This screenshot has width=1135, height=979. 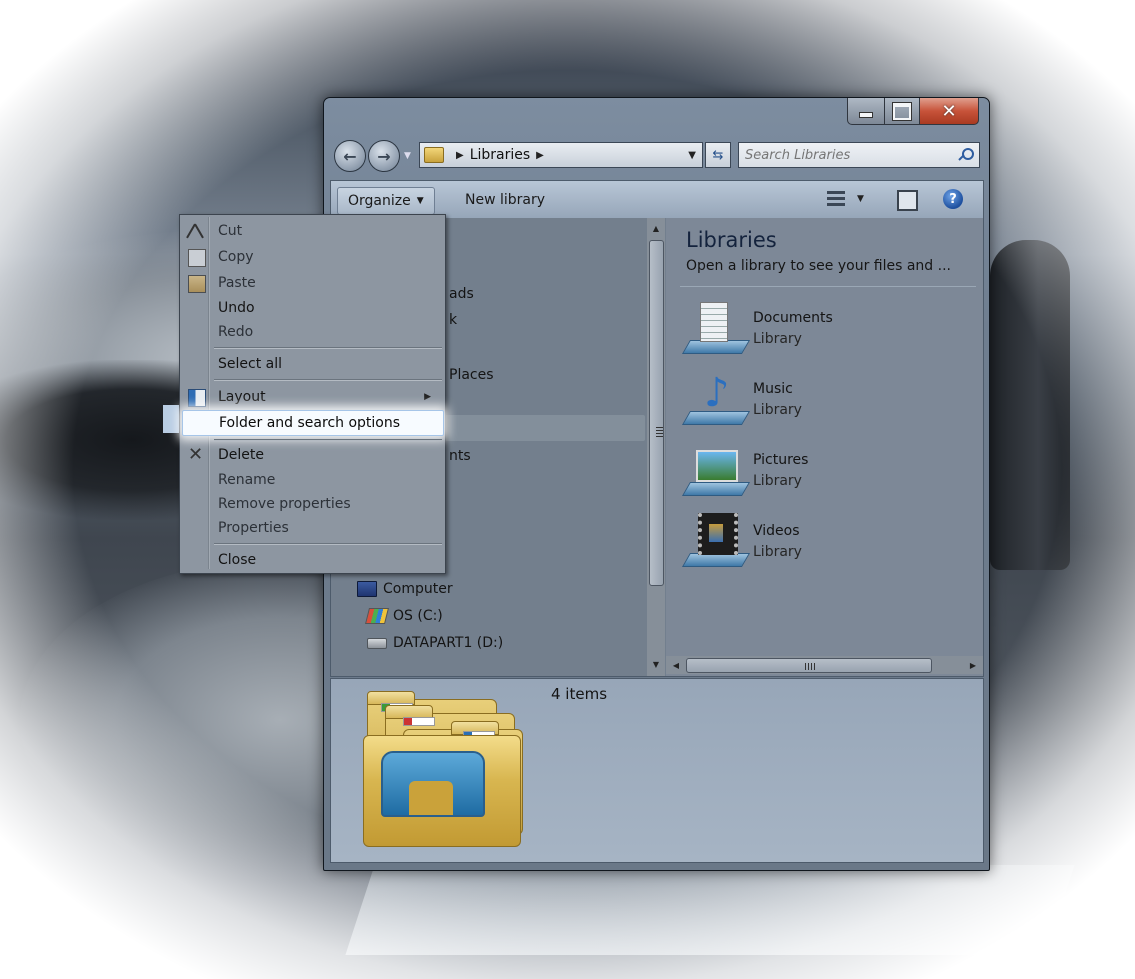 What do you see at coordinates (533, 428) in the screenshot?
I see `nav-selected-row` at bounding box center [533, 428].